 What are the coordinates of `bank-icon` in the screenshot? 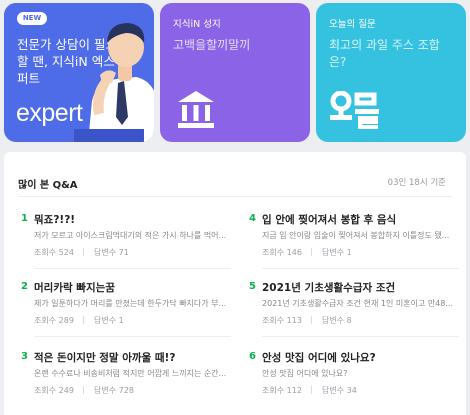 It's located at (196, 109).